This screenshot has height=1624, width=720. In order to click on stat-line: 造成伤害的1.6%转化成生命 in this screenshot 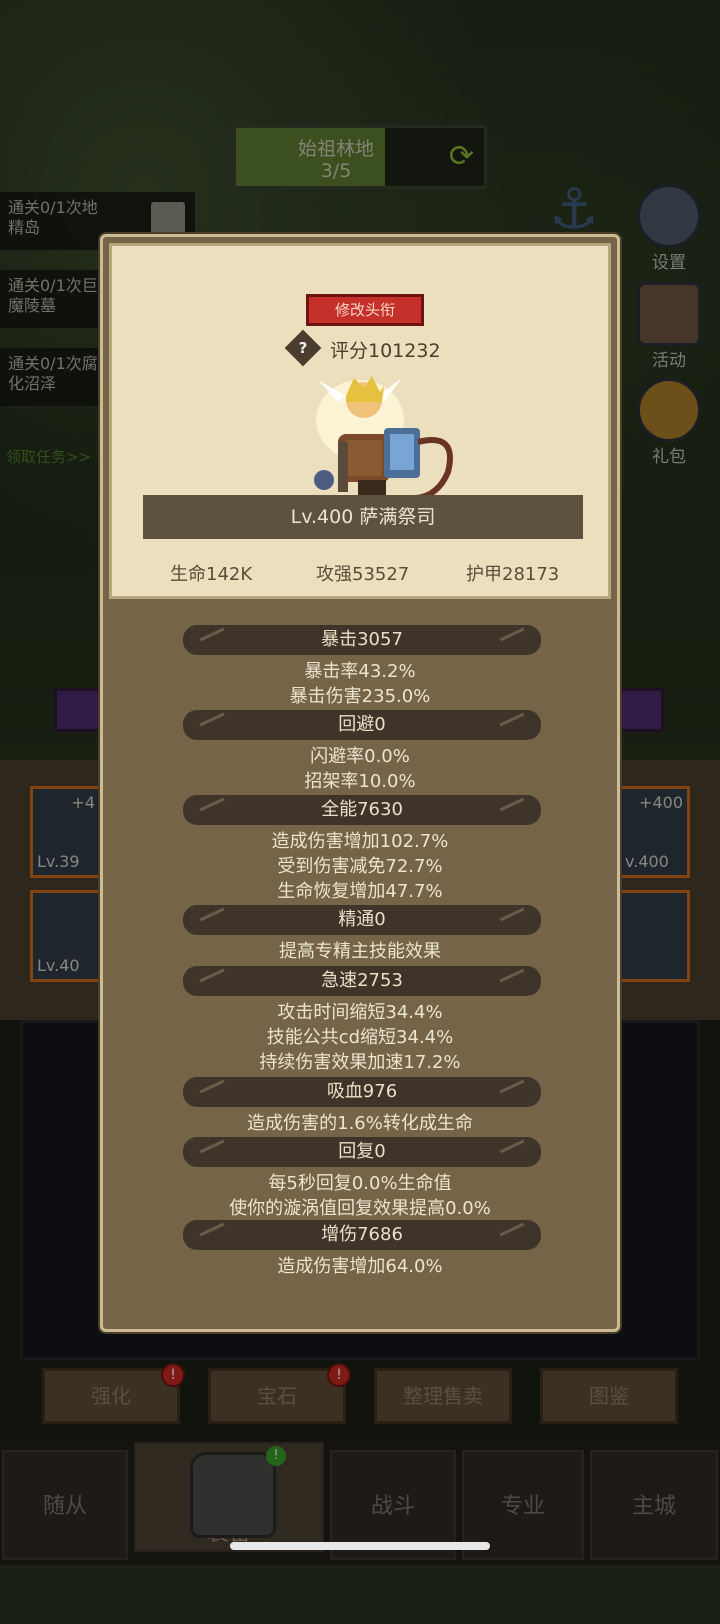, I will do `click(360, 1123)`.